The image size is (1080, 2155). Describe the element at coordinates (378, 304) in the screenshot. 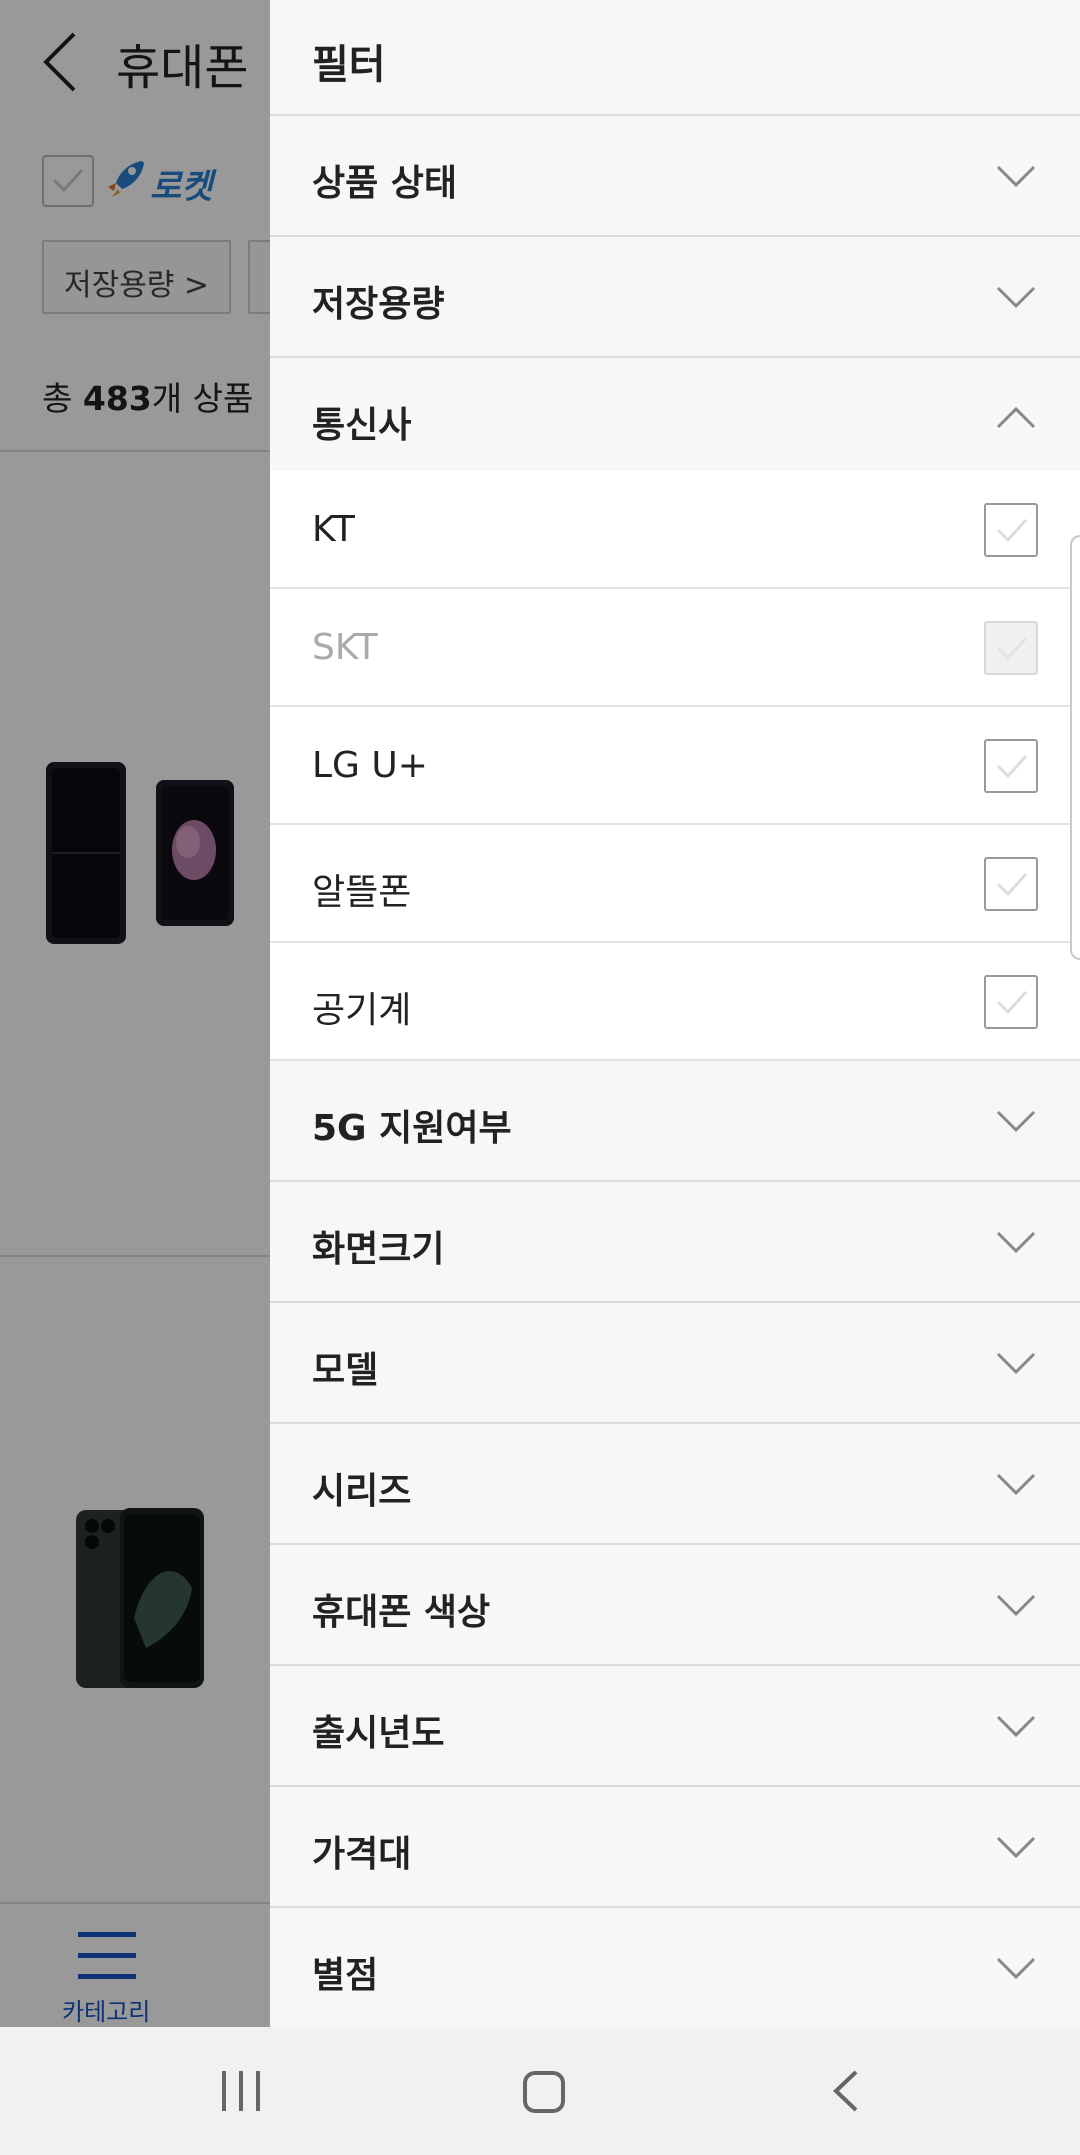

I see `section-label: 저장용량` at that location.